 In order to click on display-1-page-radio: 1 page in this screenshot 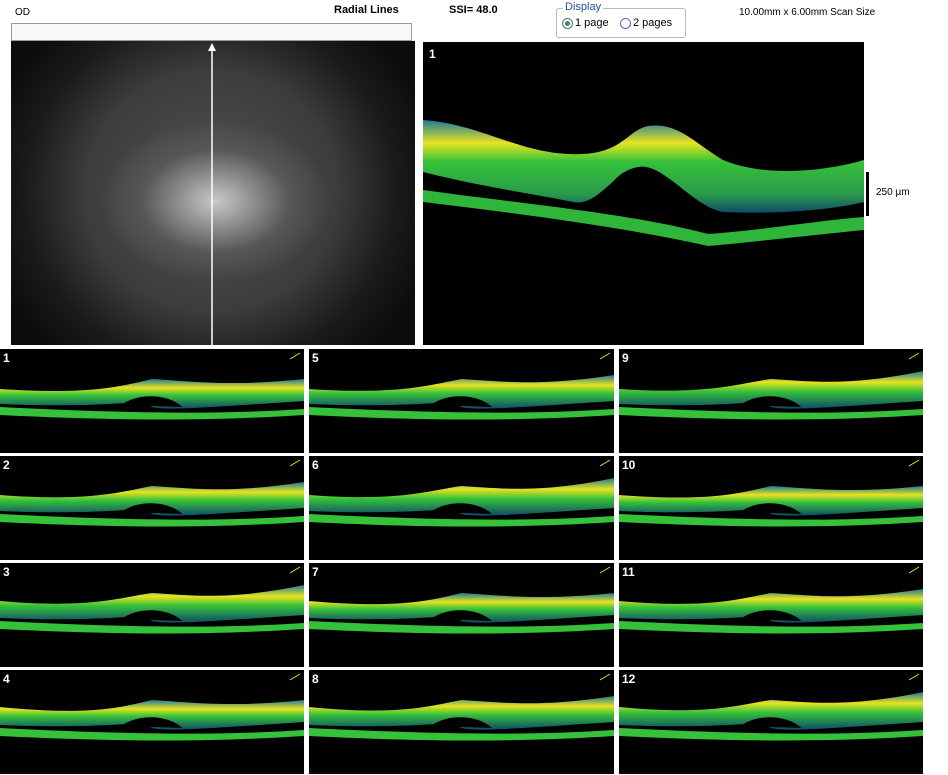, I will do `click(585, 23)`.